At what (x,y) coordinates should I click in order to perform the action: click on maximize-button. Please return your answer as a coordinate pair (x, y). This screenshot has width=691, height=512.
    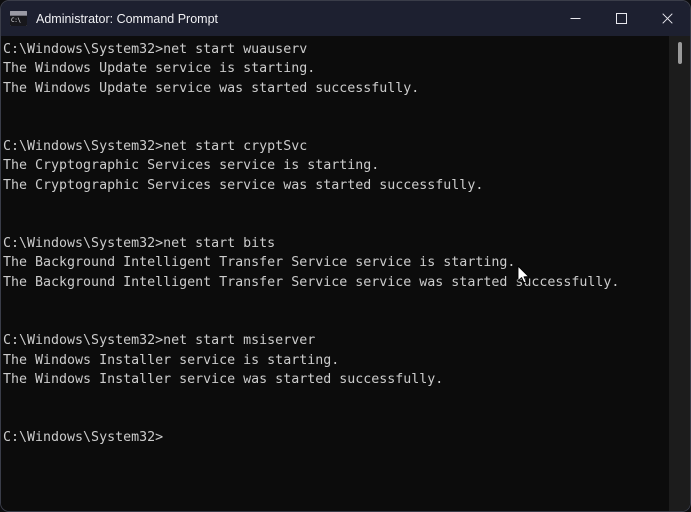
    Looking at the image, I should click on (621, 18).